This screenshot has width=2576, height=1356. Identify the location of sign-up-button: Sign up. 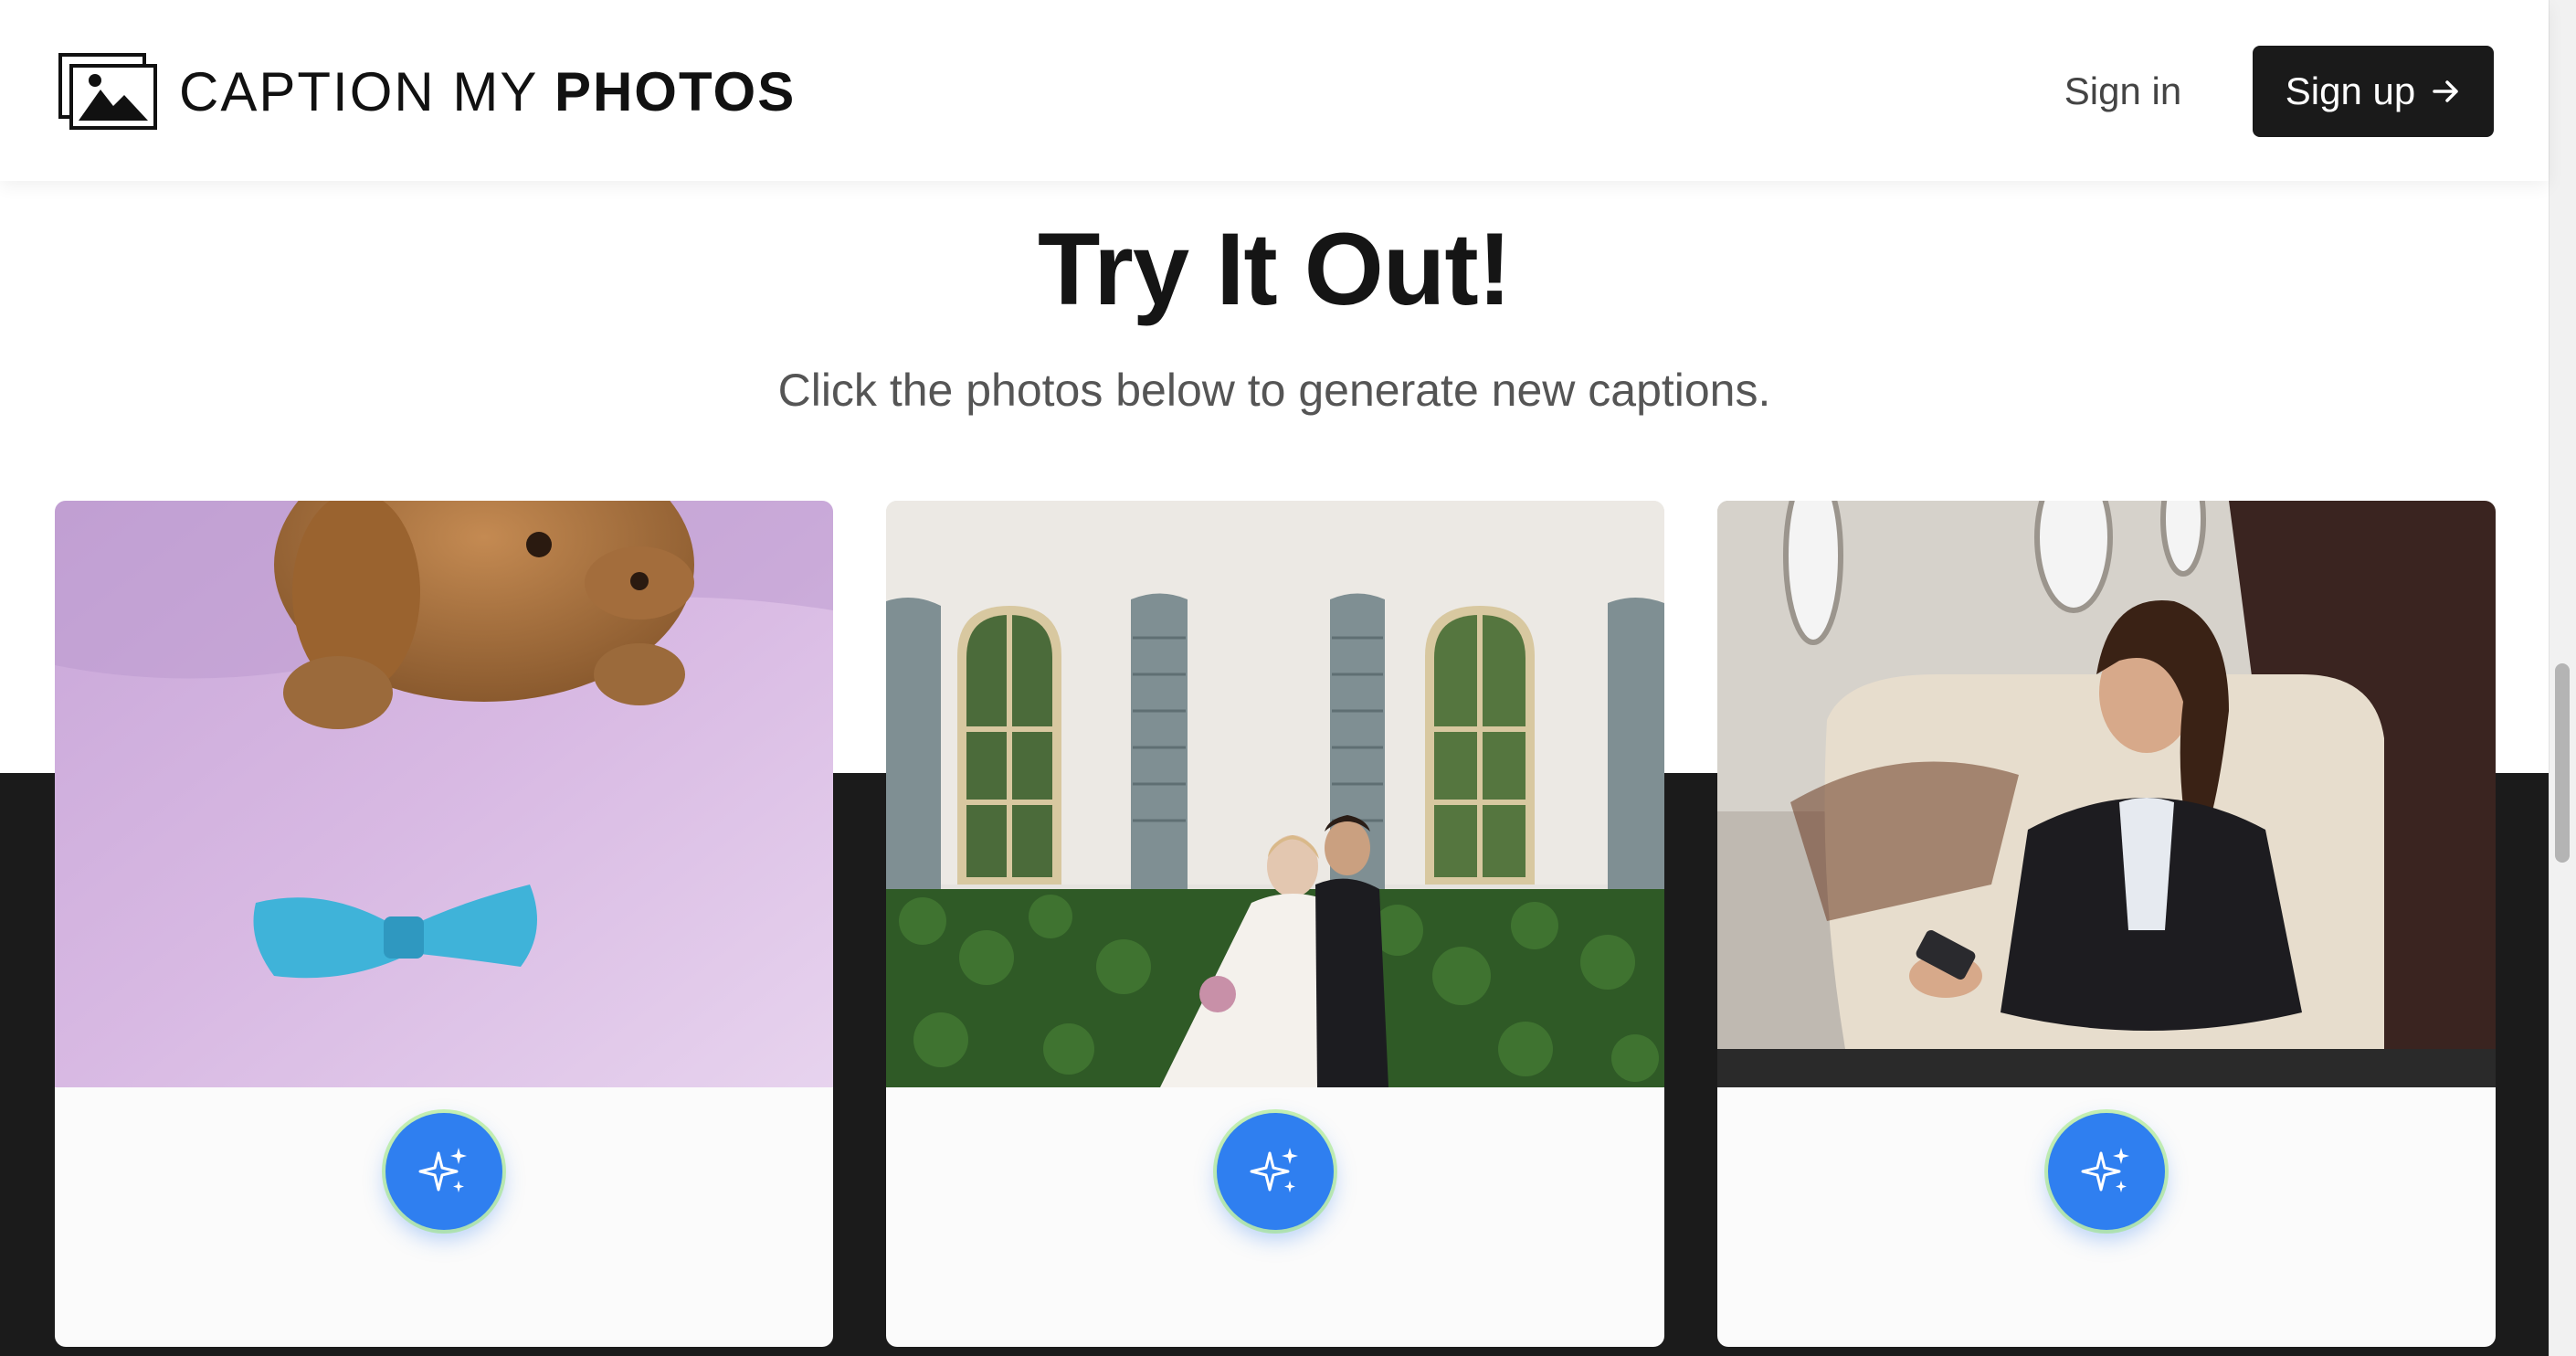
(2373, 92).